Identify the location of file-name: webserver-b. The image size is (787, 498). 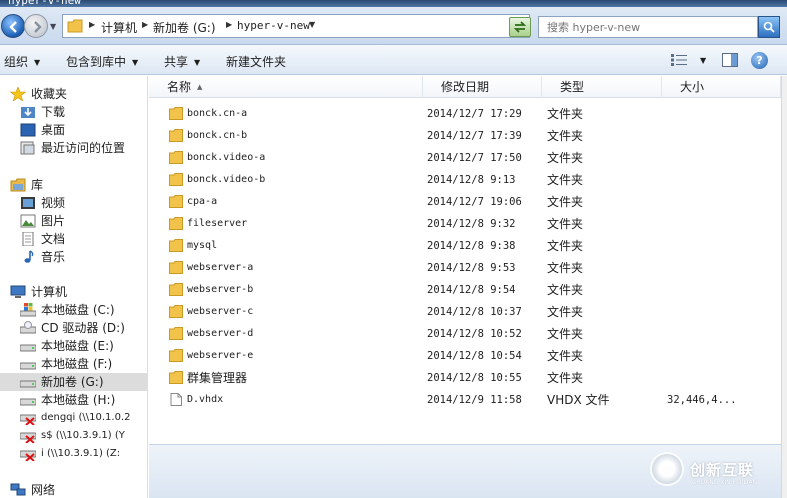
(220, 289).